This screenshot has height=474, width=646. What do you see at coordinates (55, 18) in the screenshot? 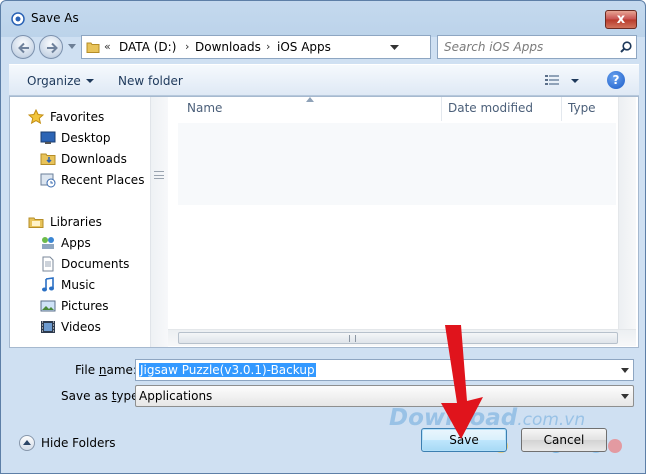
I see `window-title: Save As` at bounding box center [55, 18].